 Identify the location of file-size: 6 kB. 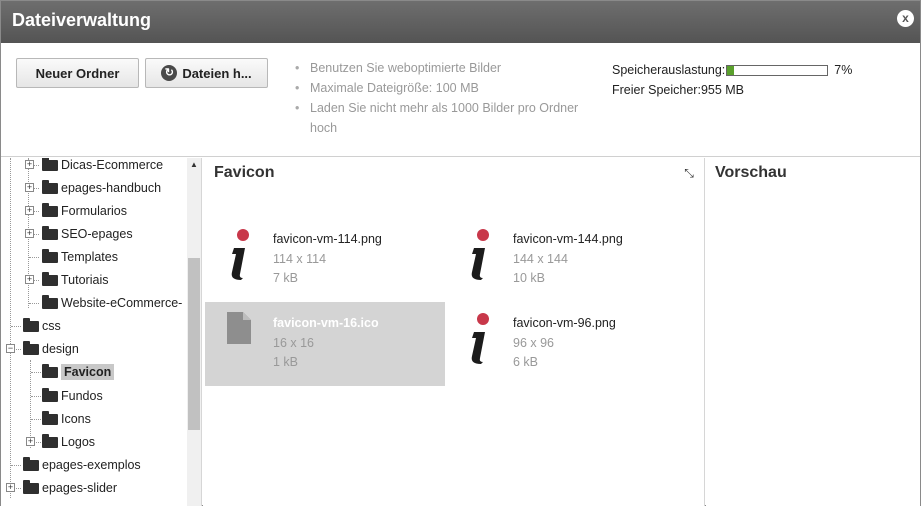
(526, 362).